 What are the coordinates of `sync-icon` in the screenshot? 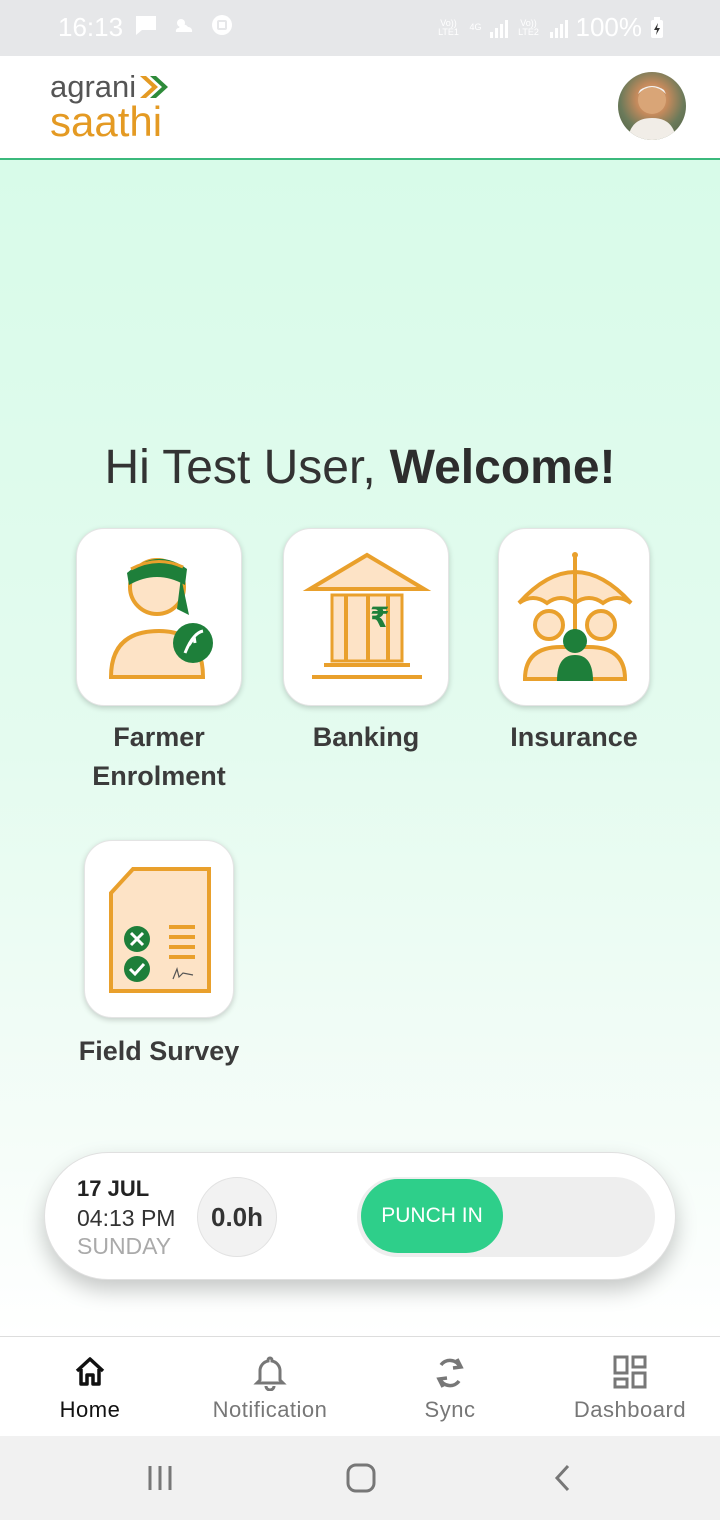 It's located at (450, 1373).